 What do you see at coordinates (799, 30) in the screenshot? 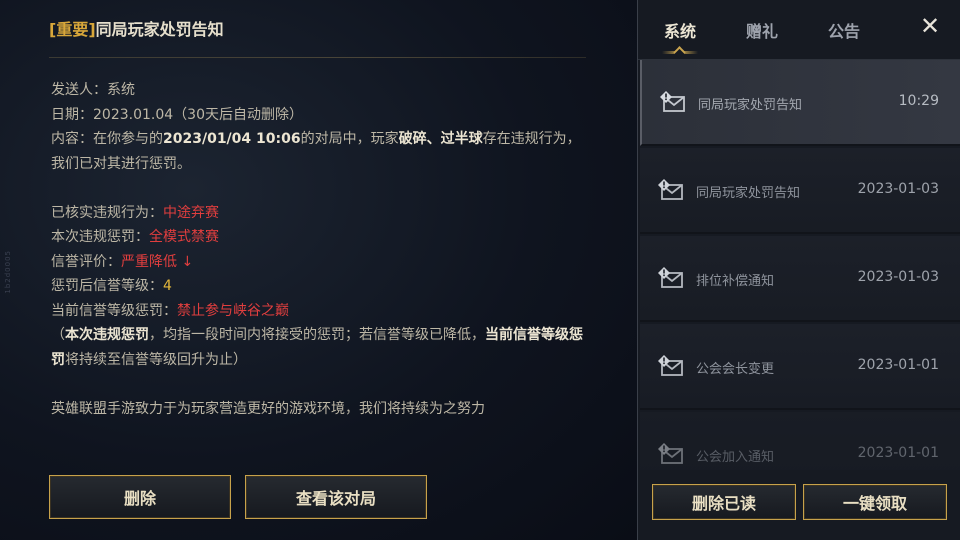
I see `mail-tabs: 系统 赠礼 公告 ✕` at bounding box center [799, 30].